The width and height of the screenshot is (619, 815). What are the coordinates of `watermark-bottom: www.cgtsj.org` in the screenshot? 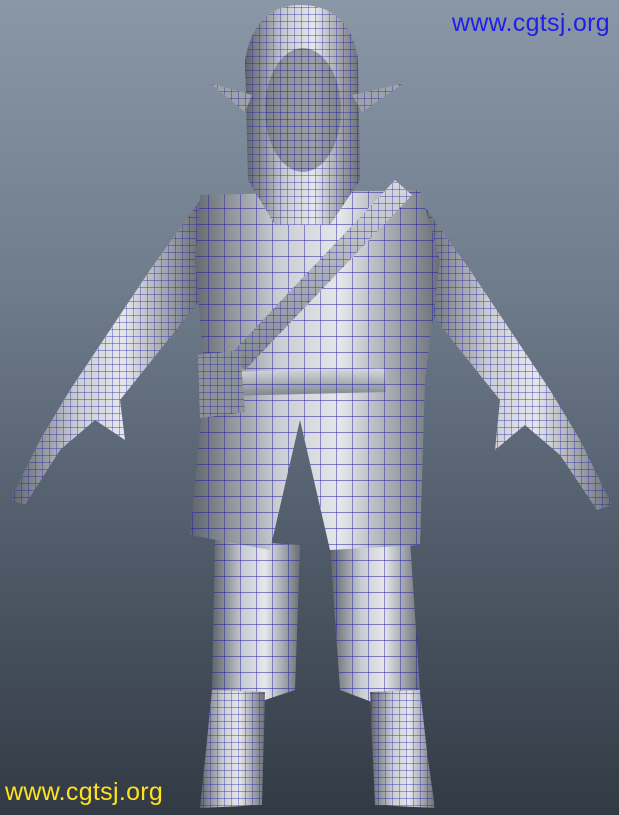 It's located at (84, 792).